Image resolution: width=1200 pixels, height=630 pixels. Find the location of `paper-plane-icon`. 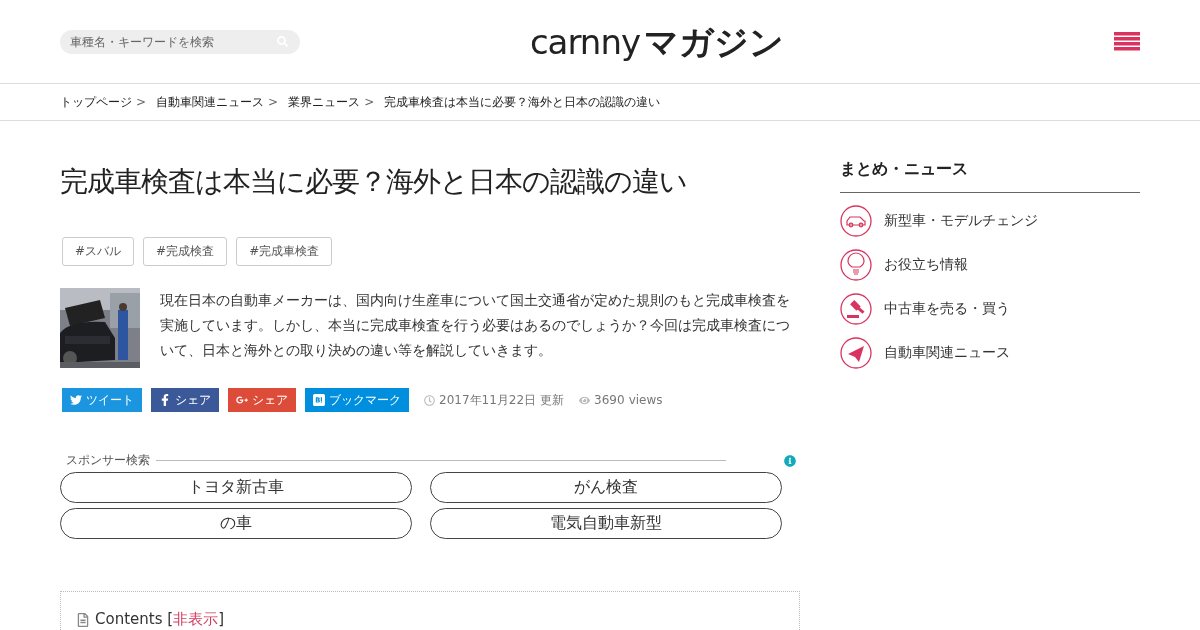

paper-plane-icon is located at coordinates (856, 353).